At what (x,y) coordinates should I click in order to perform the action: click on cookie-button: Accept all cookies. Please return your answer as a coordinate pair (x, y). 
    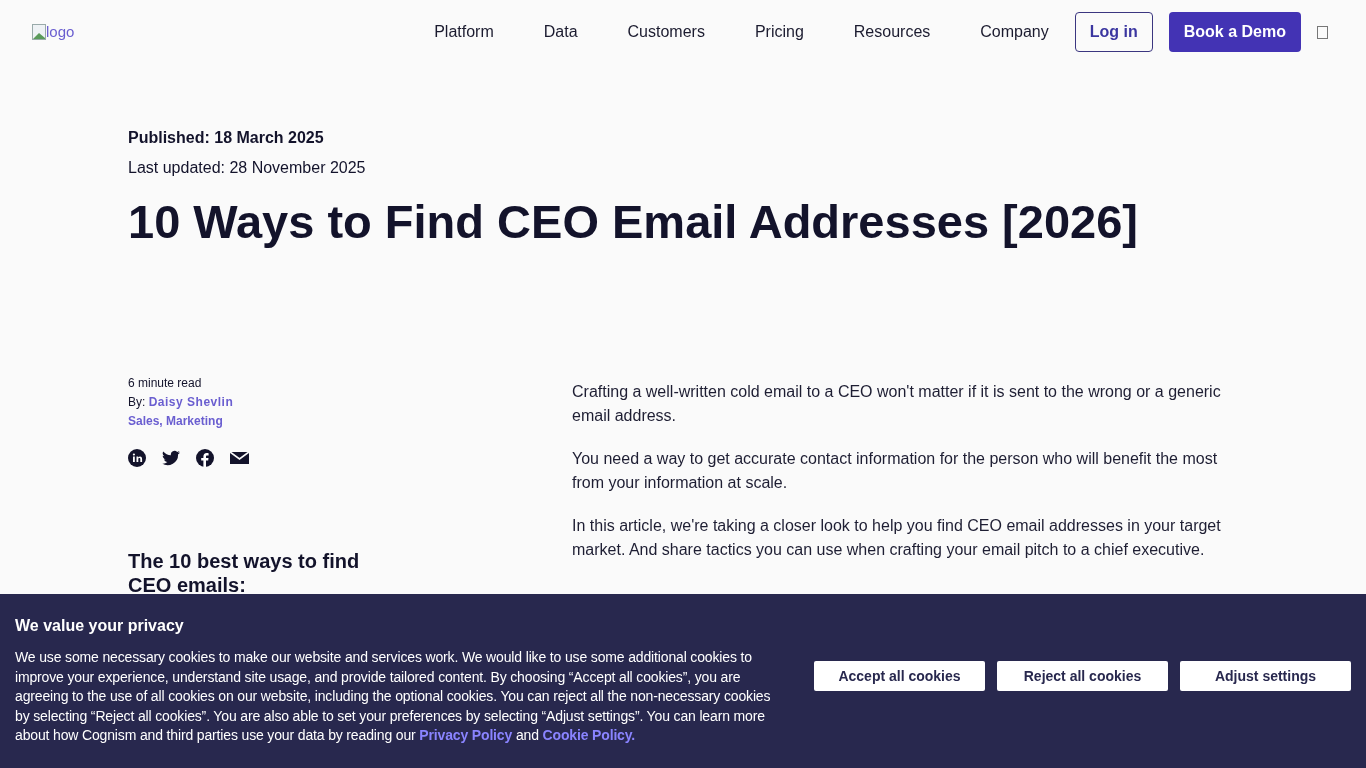
    Looking at the image, I should click on (899, 676).